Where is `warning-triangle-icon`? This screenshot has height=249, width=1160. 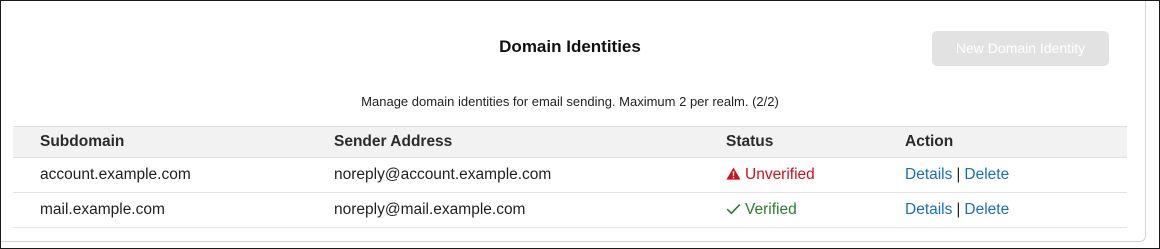
warning-triangle-icon is located at coordinates (733, 176).